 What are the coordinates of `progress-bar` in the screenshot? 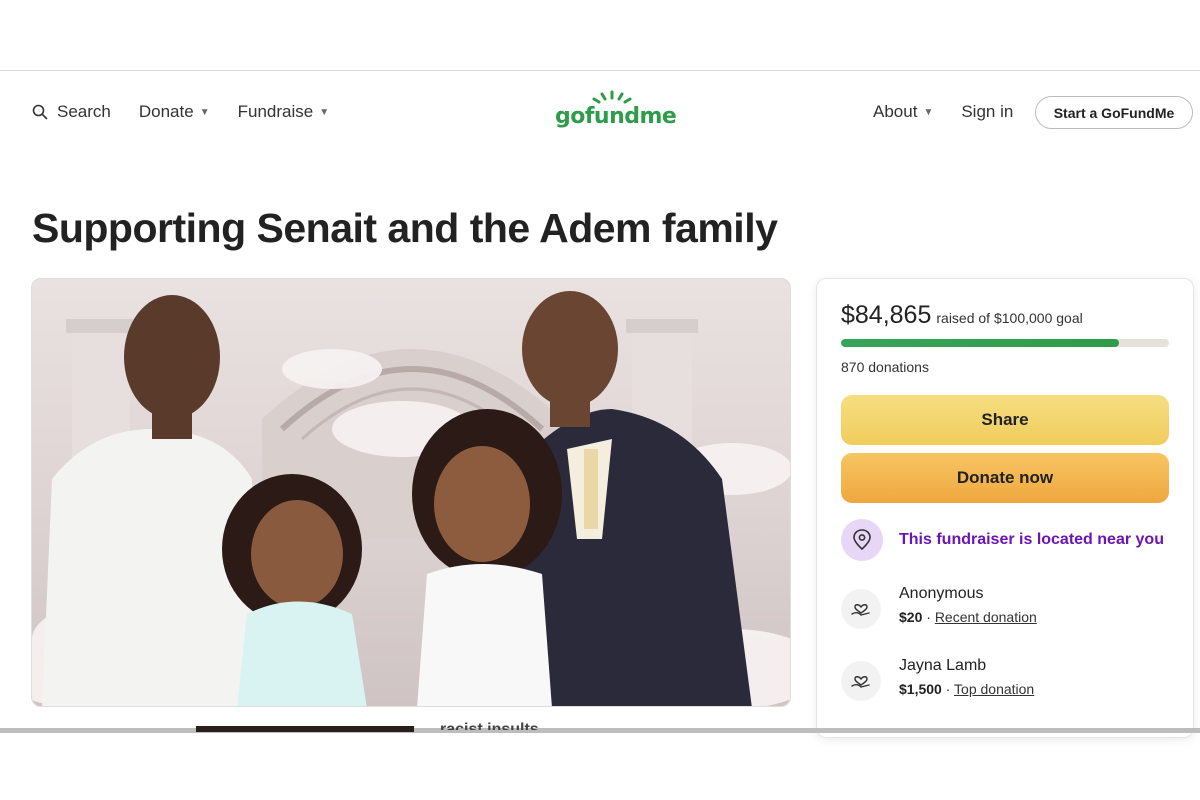 It's located at (1005, 343).